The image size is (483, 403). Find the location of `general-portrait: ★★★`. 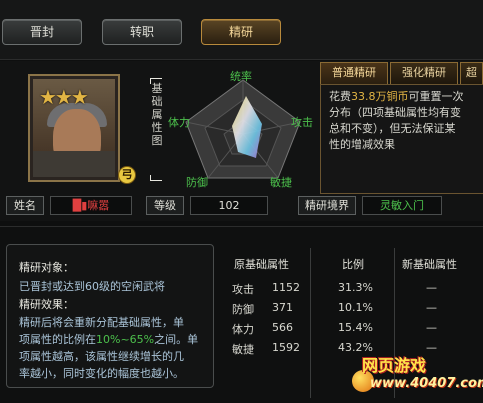

general-portrait: ★★★ is located at coordinates (74, 128).